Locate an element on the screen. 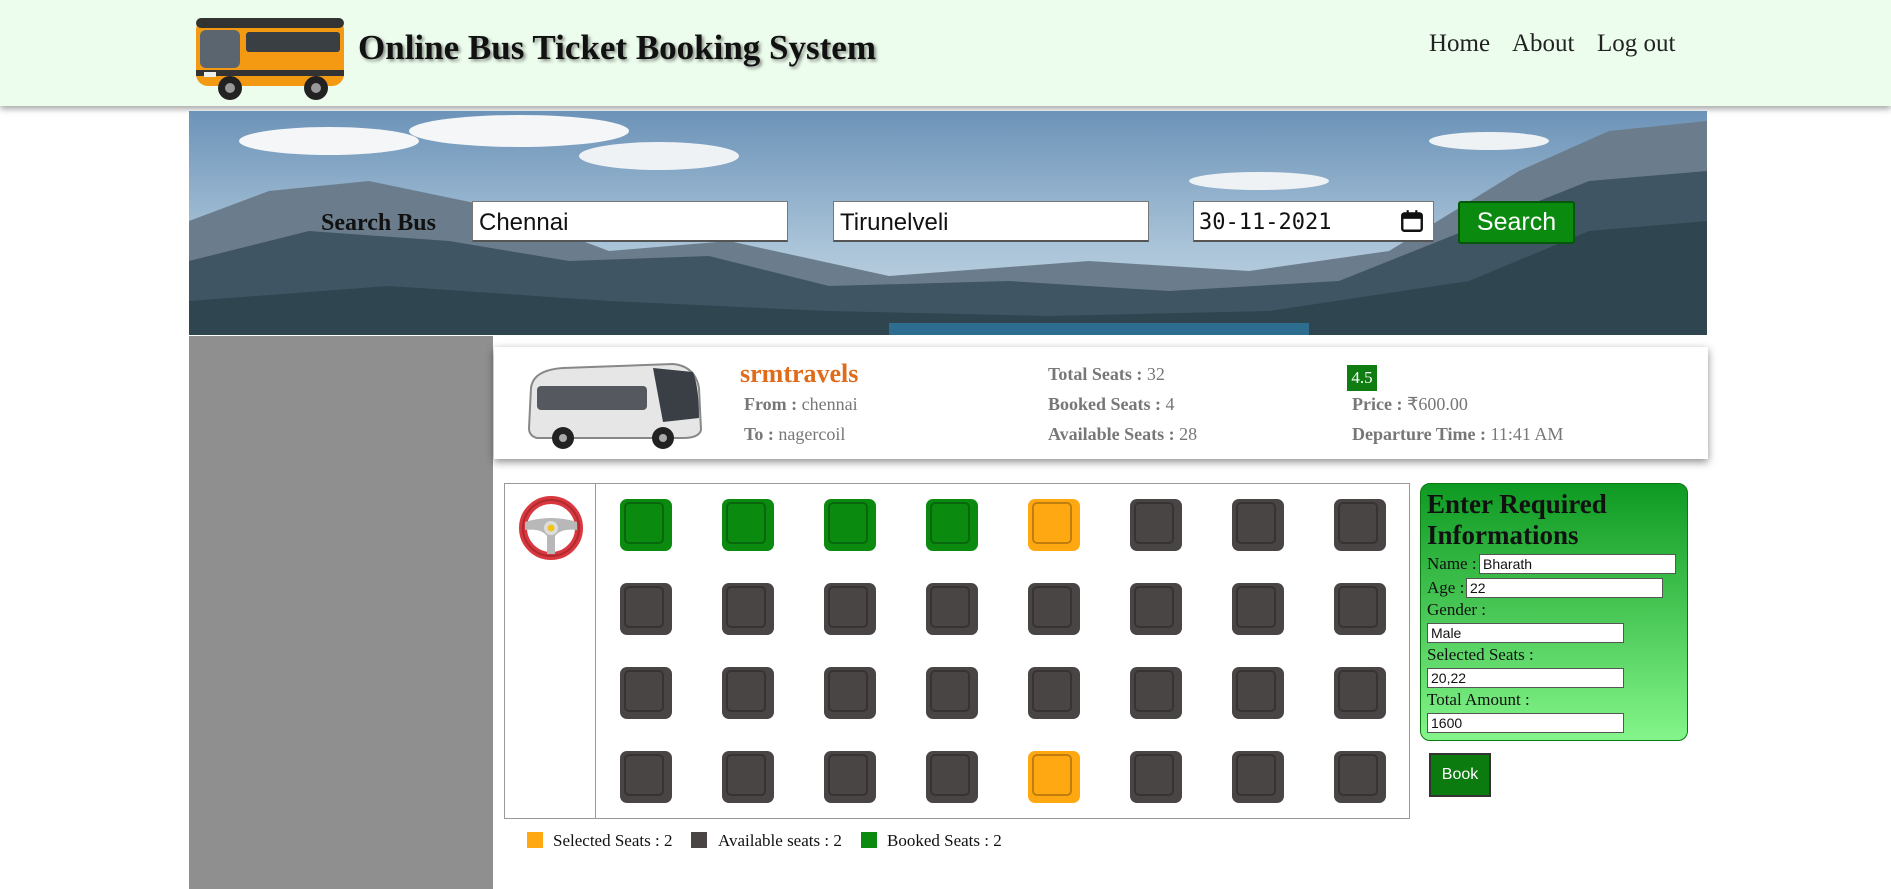 This screenshot has width=1891, height=889. name-label: Name : is located at coordinates (1452, 563).